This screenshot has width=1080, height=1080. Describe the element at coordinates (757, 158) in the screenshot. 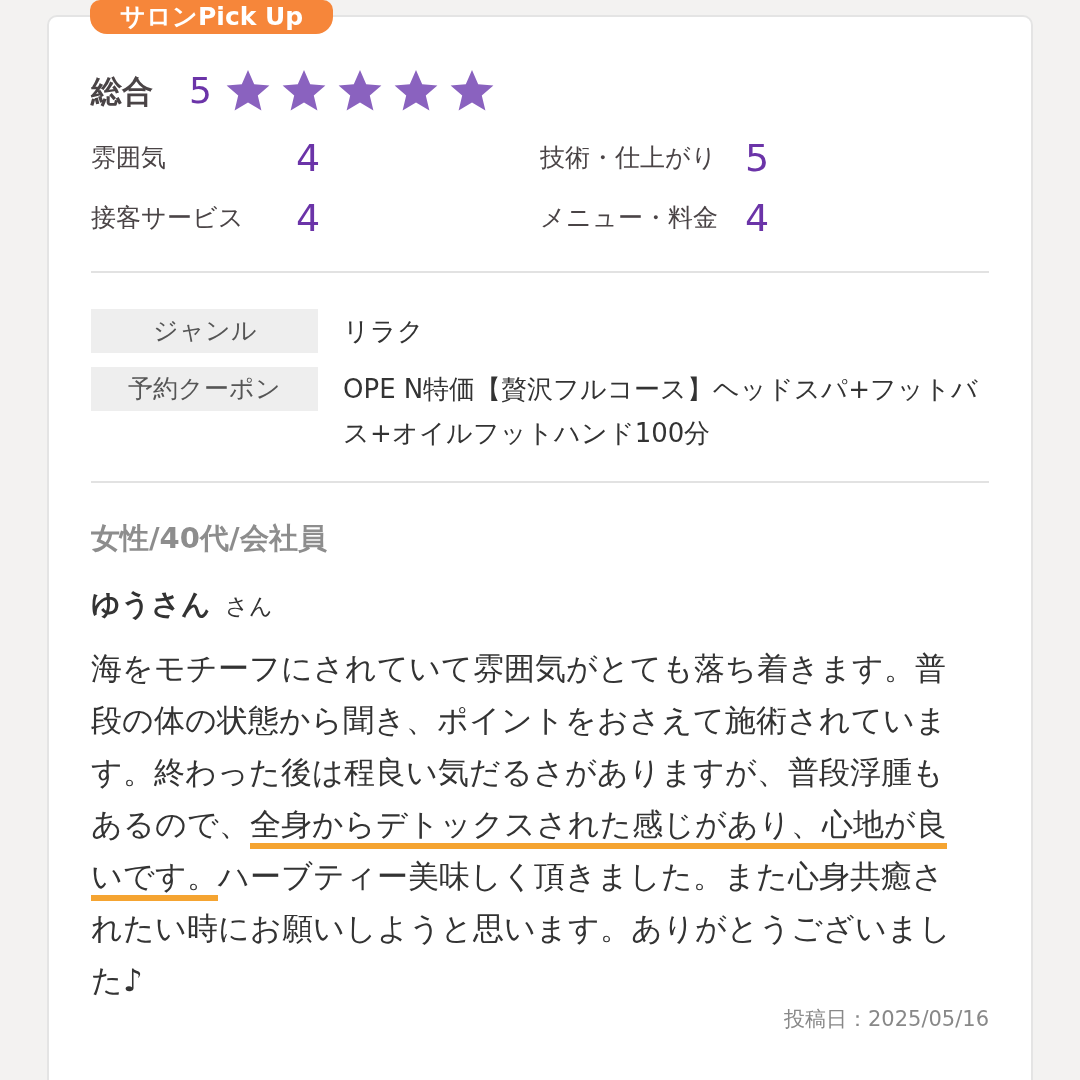

I see `rating-score: 5` at that location.